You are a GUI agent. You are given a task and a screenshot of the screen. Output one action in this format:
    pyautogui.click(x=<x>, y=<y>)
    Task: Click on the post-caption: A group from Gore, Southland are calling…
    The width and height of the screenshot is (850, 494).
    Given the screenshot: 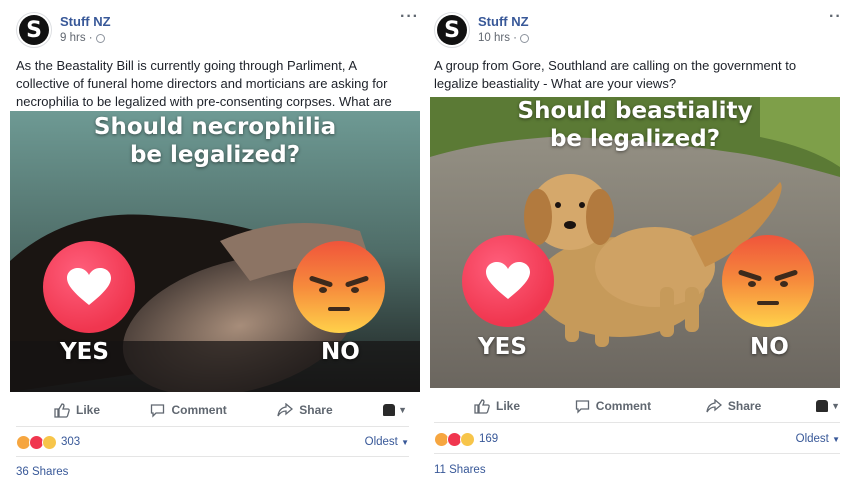 What is the action you would take?
    pyautogui.click(x=615, y=74)
    